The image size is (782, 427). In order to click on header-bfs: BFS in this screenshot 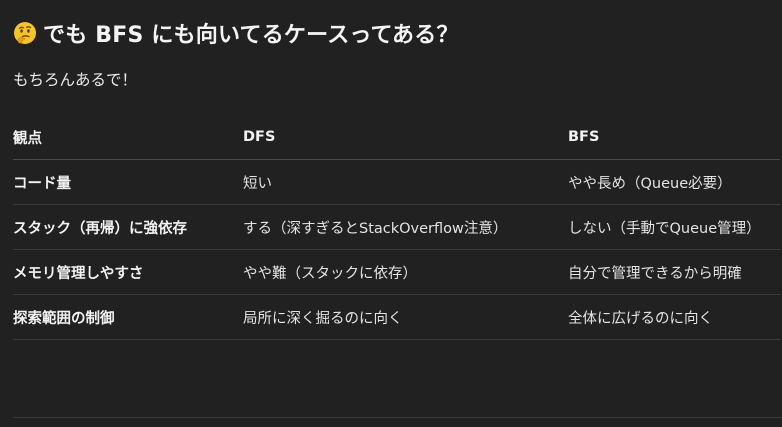, I will do `click(674, 137)`.